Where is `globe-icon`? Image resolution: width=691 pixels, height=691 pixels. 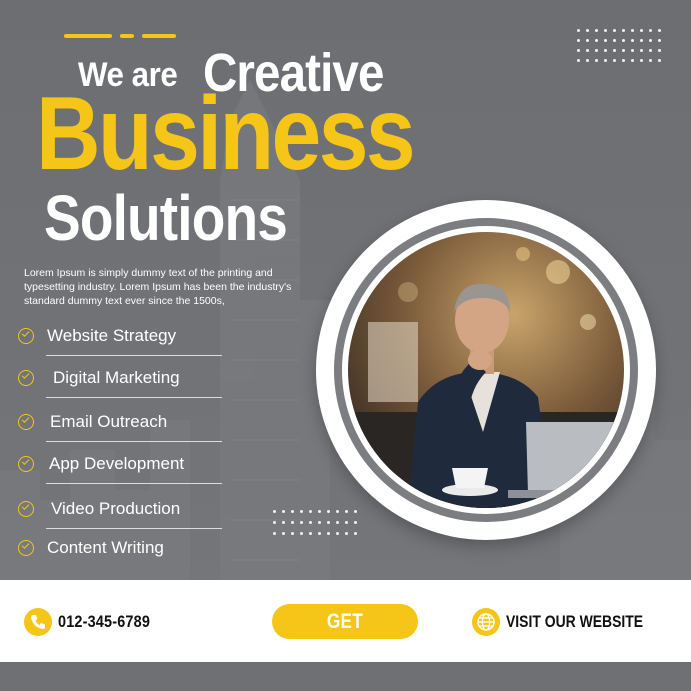 globe-icon is located at coordinates (485, 622).